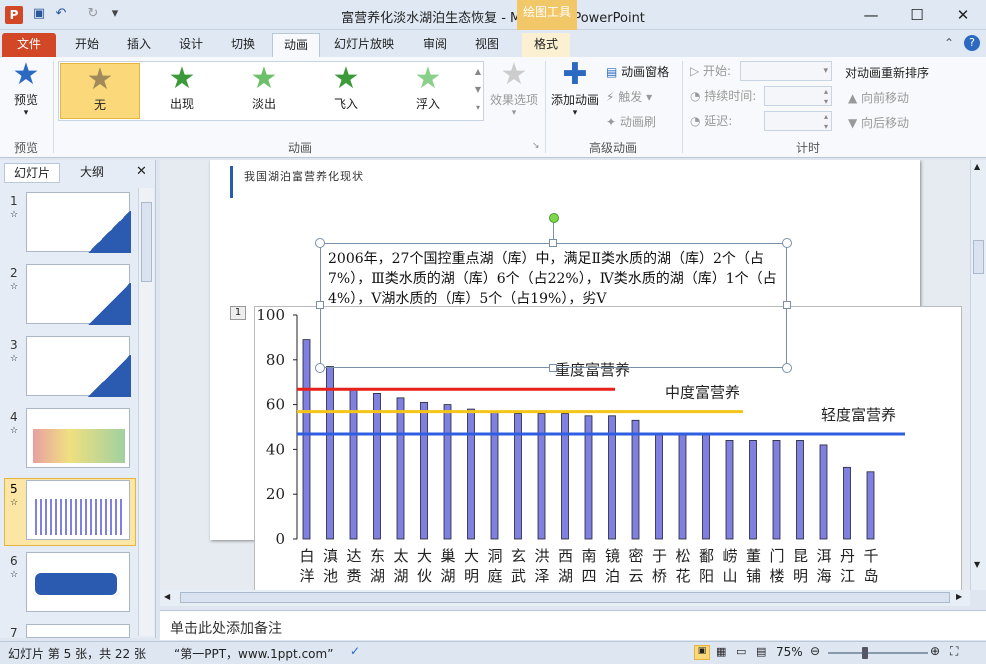 This screenshot has width=986, height=664. I want to click on dialog-launcher-icon: ↘, so click(536, 146).